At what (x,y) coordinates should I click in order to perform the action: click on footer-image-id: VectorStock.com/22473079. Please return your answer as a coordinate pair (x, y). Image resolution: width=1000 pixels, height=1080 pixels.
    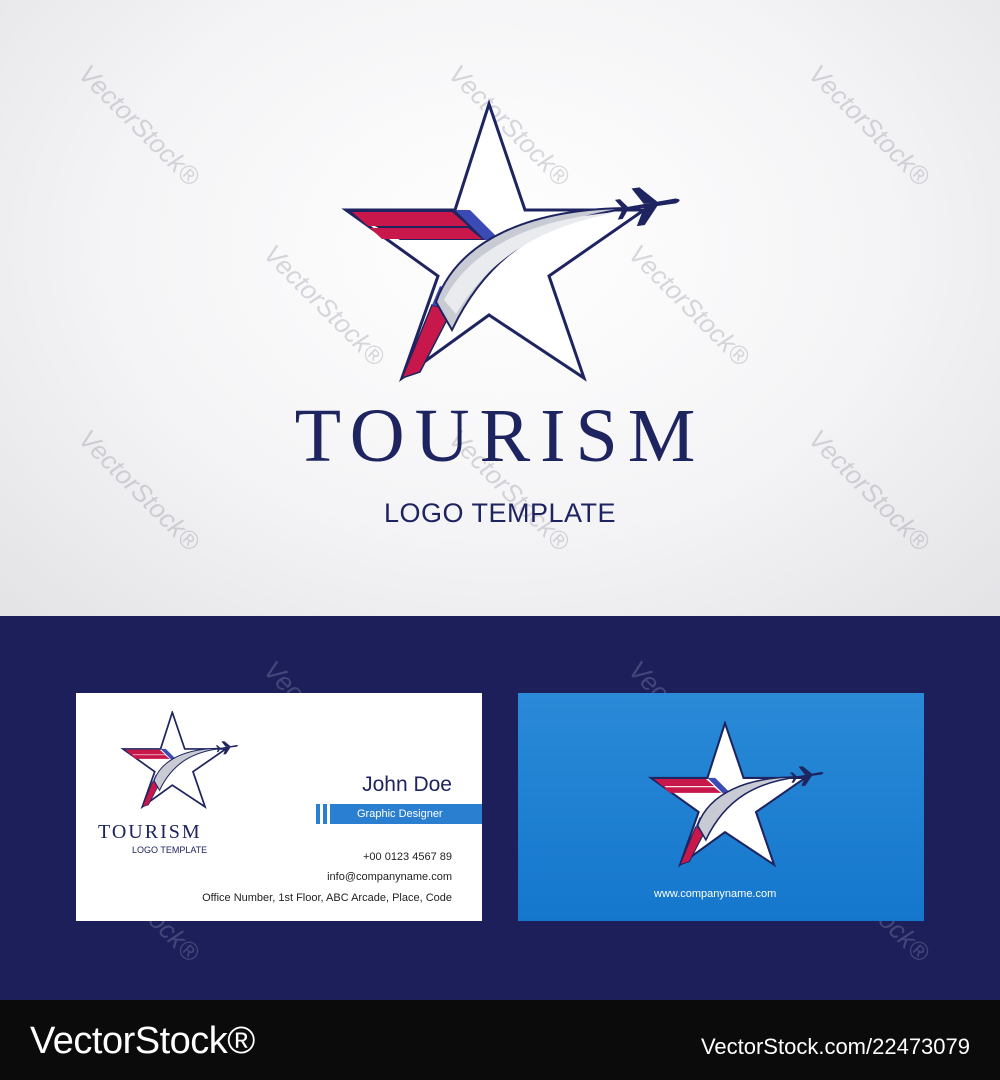
    Looking at the image, I should click on (835, 1046).